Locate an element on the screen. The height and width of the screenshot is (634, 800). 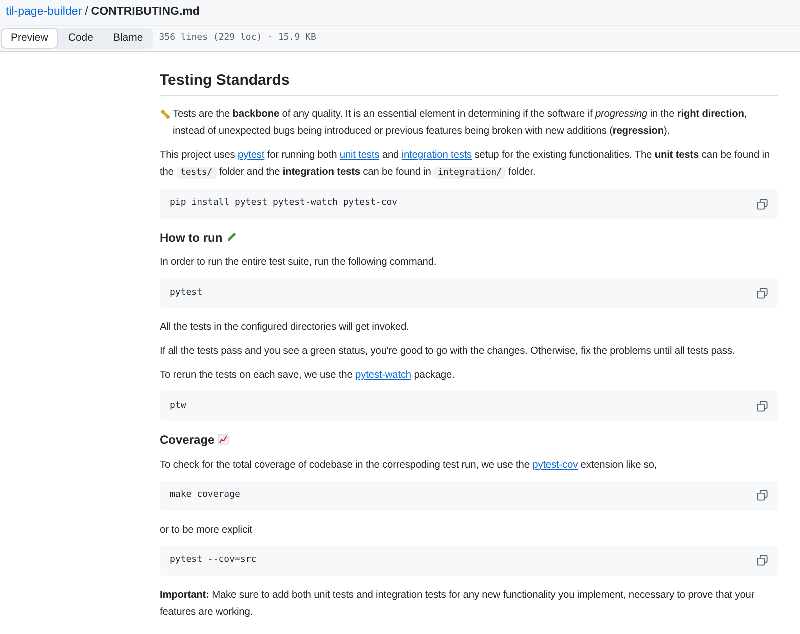
inline-link: pytest is located at coordinates (251, 155).